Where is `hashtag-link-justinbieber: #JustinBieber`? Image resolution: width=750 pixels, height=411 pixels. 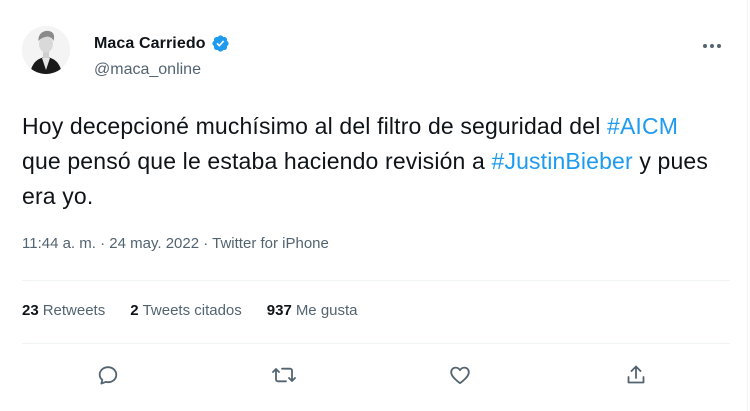 hashtag-link-justinbieber: #JustinBieber is located at coordinates (562, 161).